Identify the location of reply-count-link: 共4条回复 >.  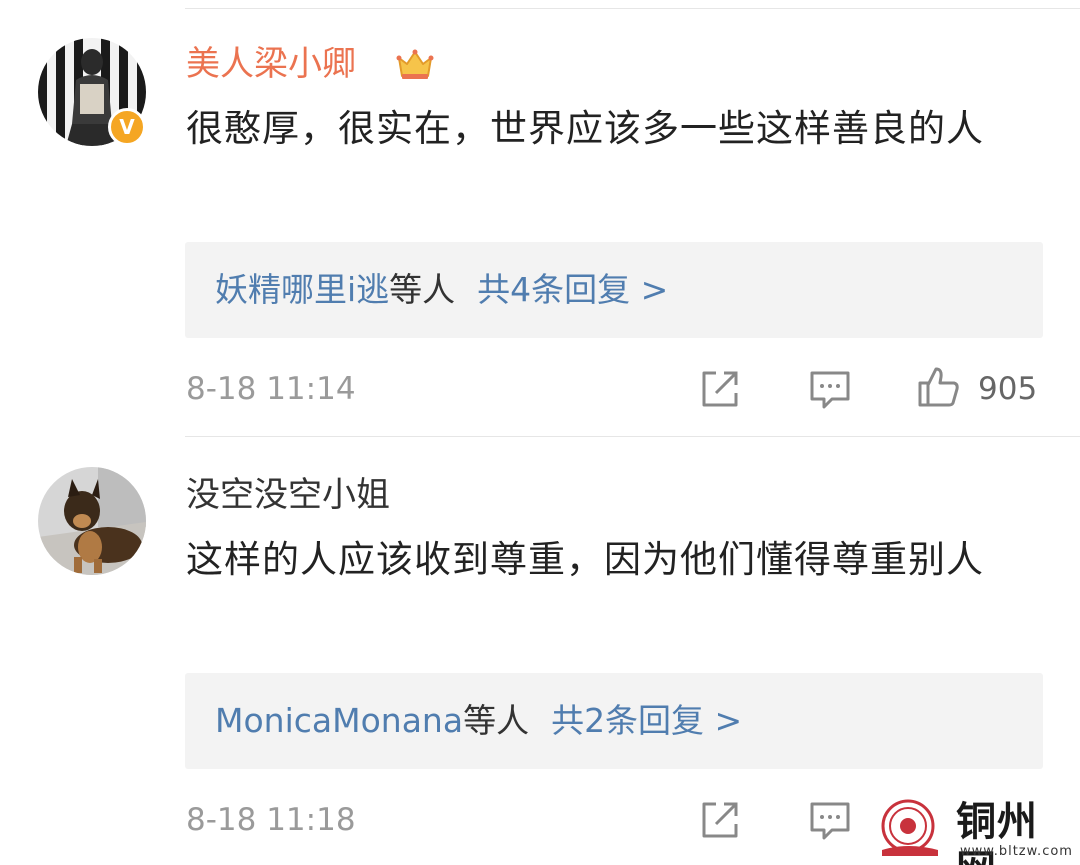
(572, 289).